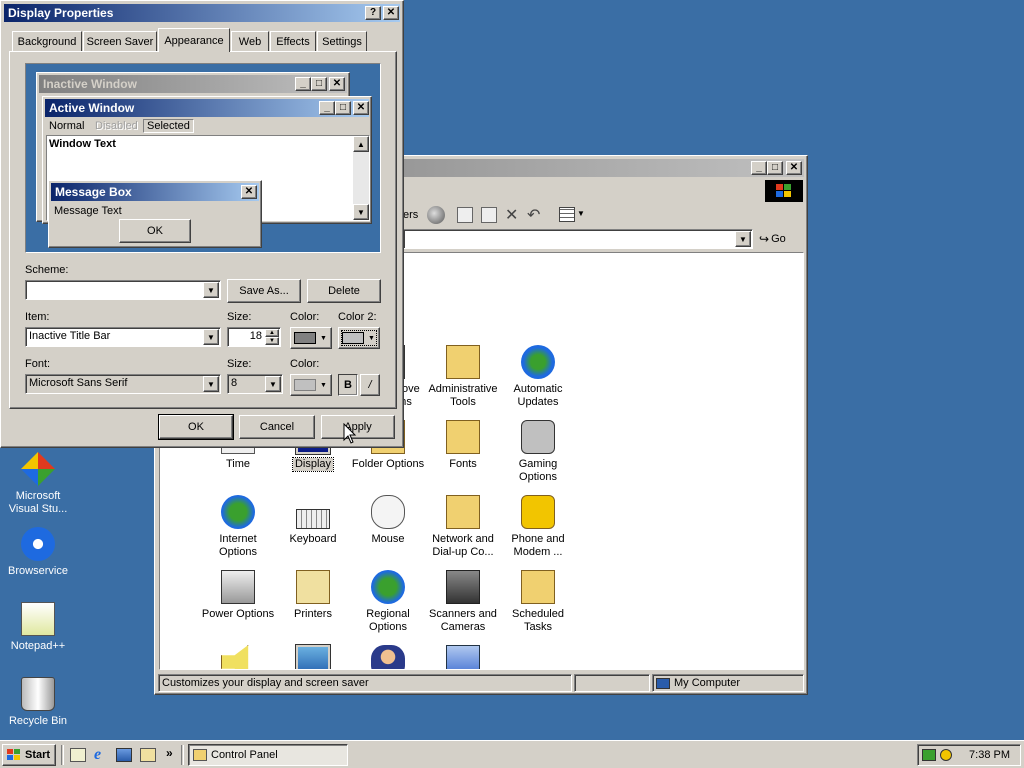  Describe the element at coordinates (946, 755) in the screenshot. I see `volume-tray-icon` at that location.